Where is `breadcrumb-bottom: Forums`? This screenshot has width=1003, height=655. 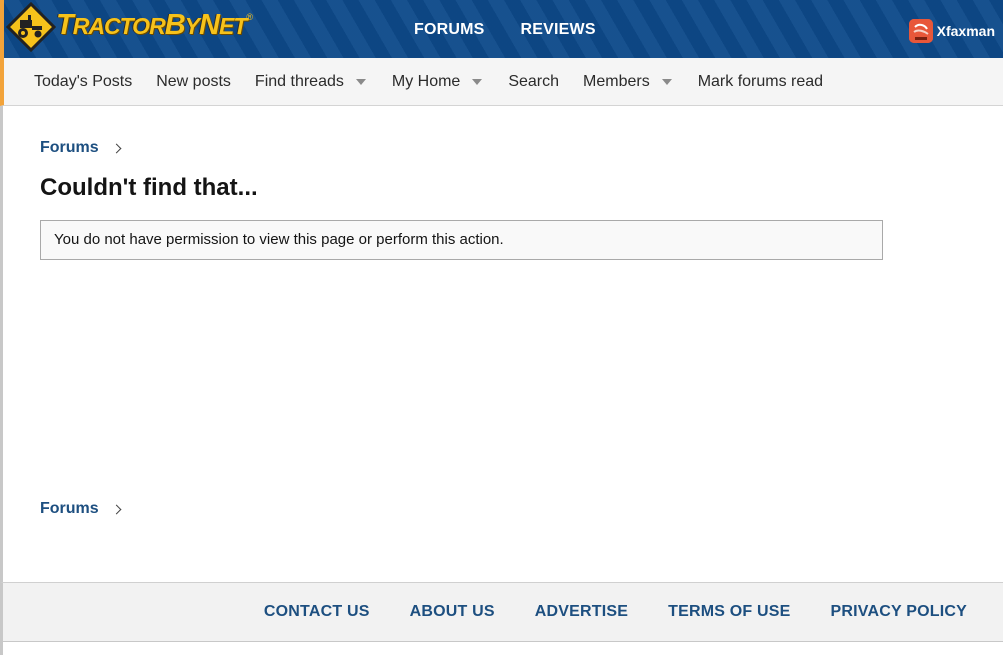 breadcrumb-bottom: Forums is located at coordinates (81, 509).